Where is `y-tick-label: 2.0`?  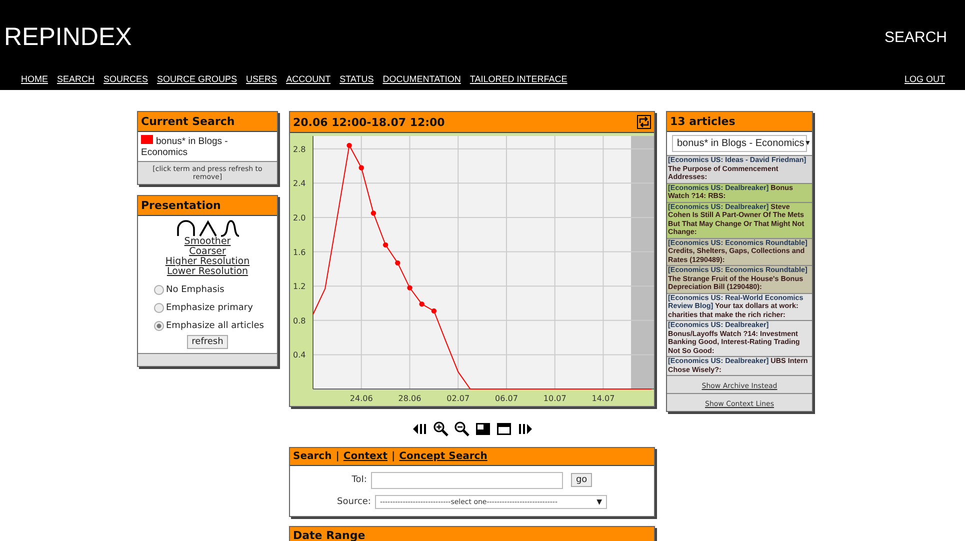
y-tick-label: 2.0 is located at coordinates (299, 217).